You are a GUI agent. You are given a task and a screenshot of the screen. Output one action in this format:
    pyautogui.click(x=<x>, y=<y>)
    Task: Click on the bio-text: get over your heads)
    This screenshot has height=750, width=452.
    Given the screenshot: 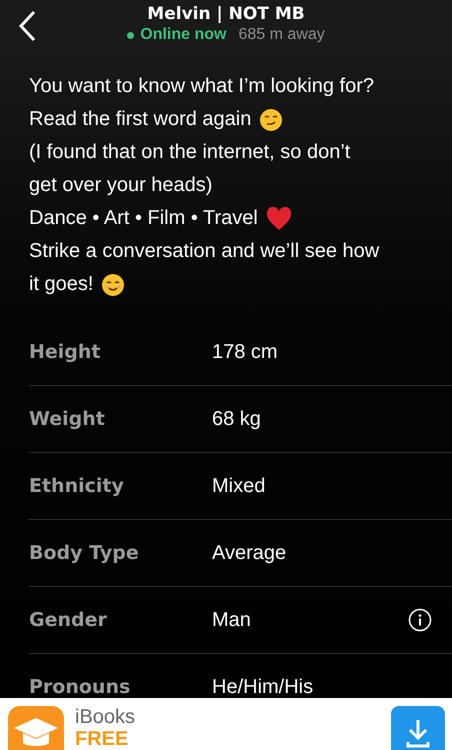 What is the action you would take?
    pyautogui.click(x=120, y=185)
    